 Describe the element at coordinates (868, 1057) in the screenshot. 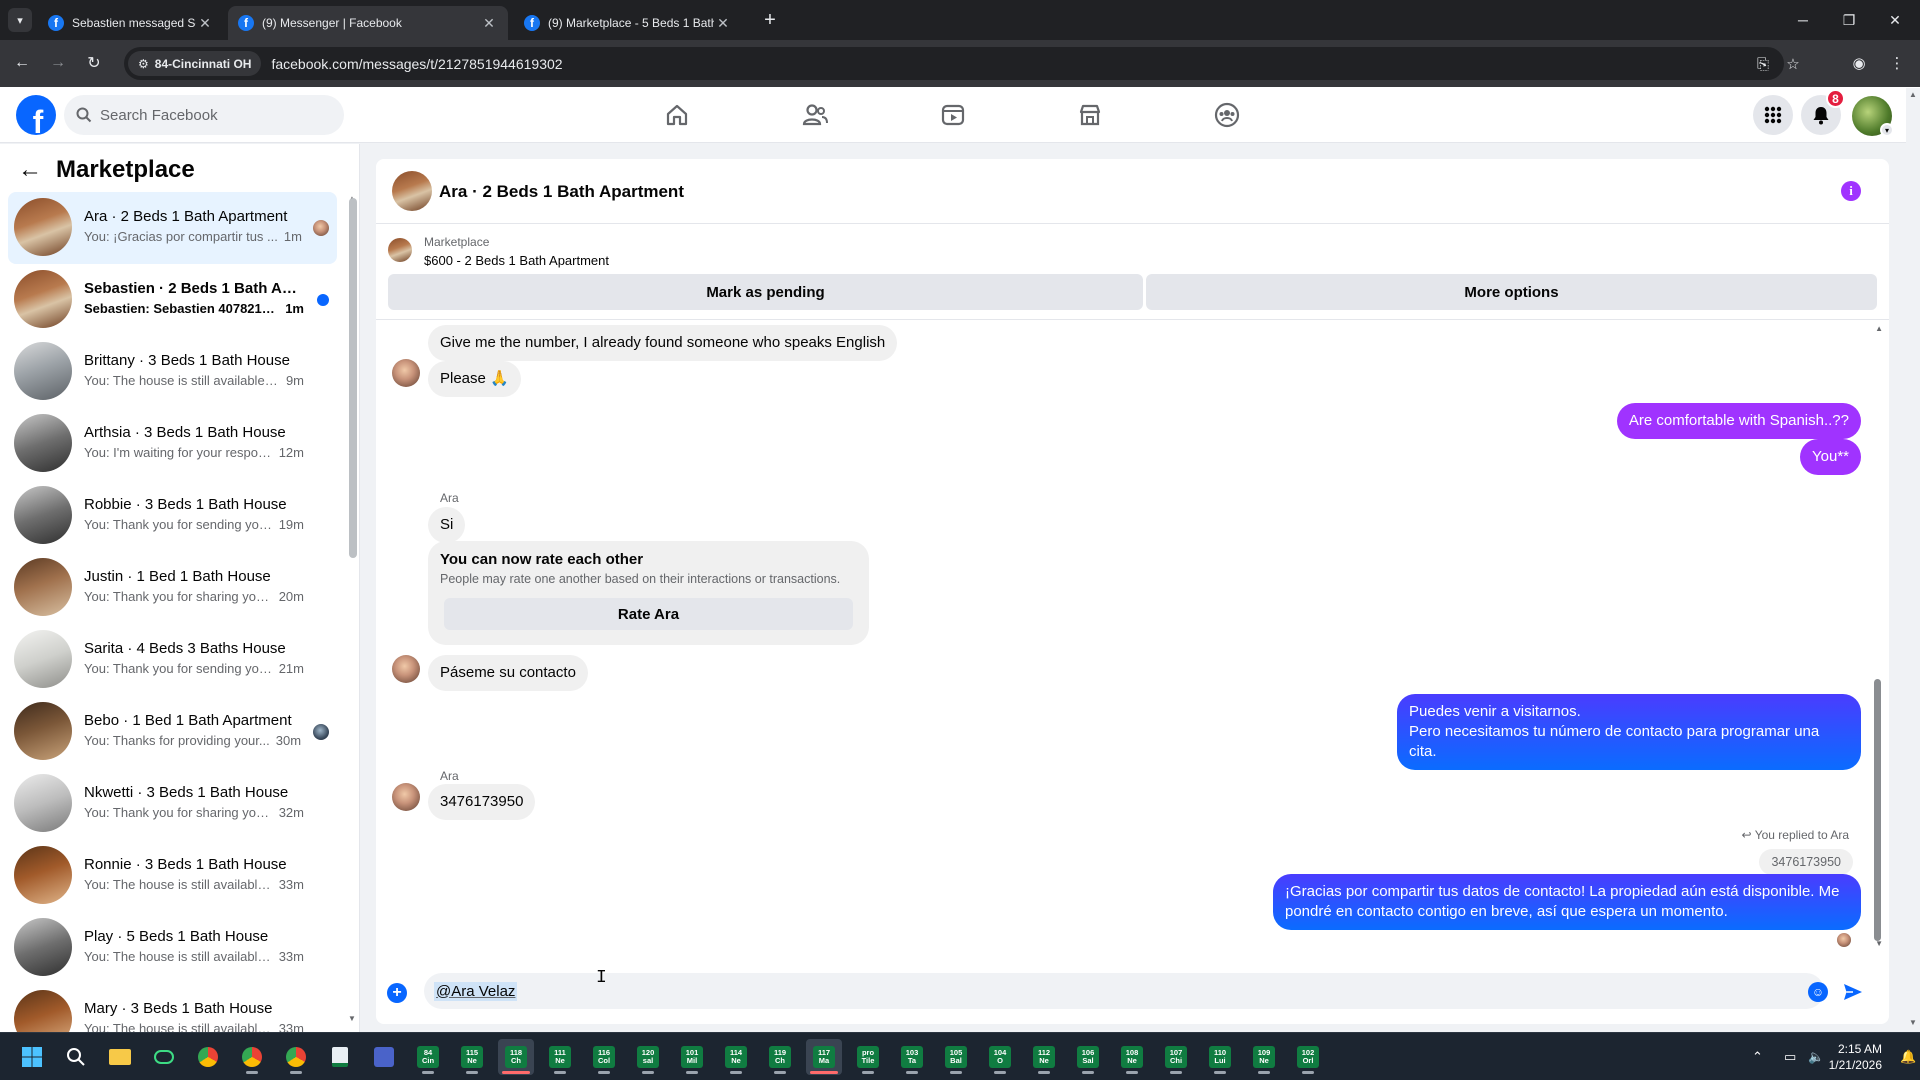

I see `spreadsheet-window-button: pro Tile` at that location.